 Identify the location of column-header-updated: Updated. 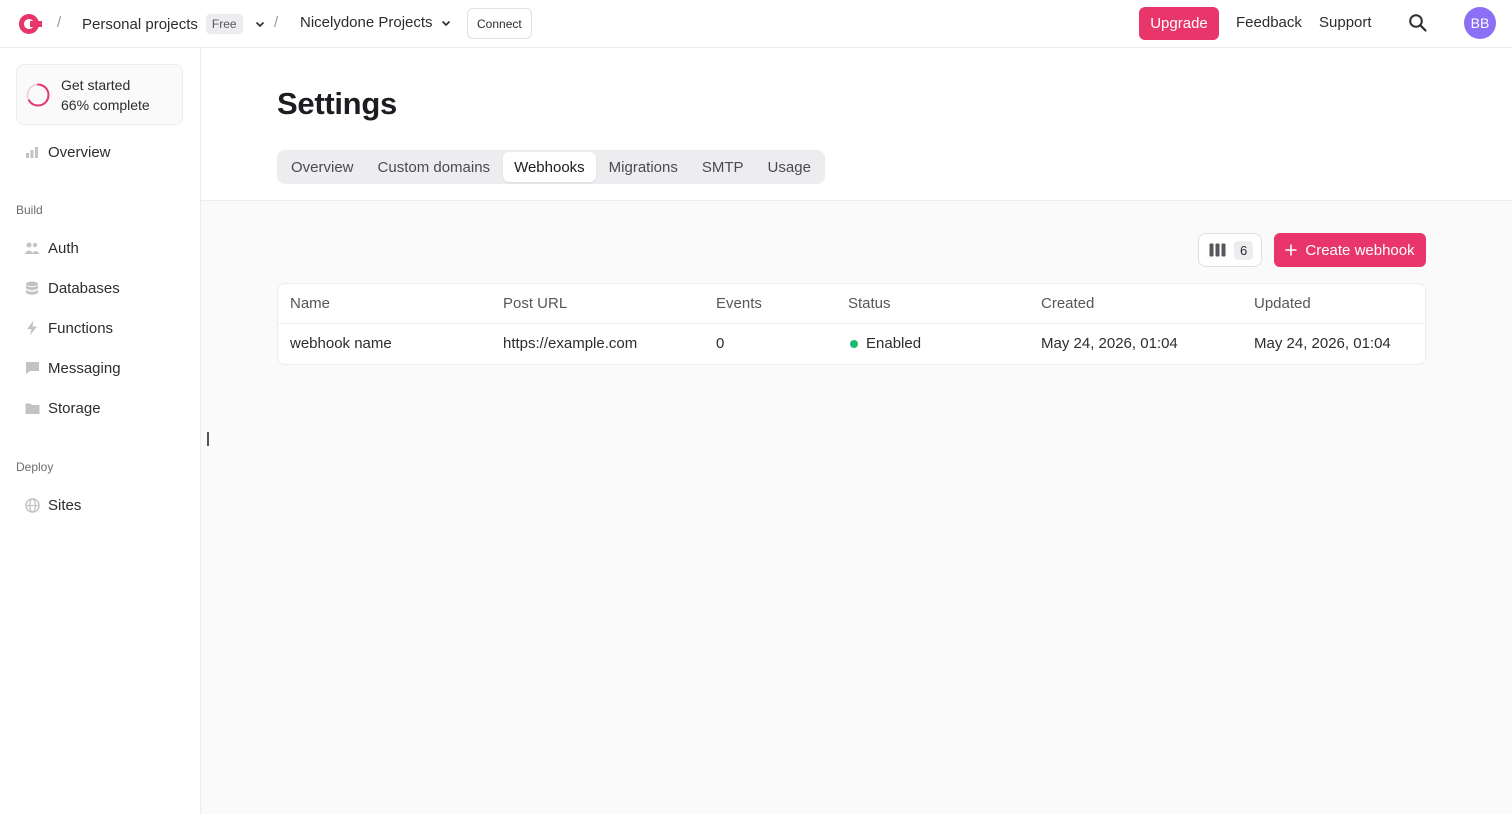
(1282, 303).